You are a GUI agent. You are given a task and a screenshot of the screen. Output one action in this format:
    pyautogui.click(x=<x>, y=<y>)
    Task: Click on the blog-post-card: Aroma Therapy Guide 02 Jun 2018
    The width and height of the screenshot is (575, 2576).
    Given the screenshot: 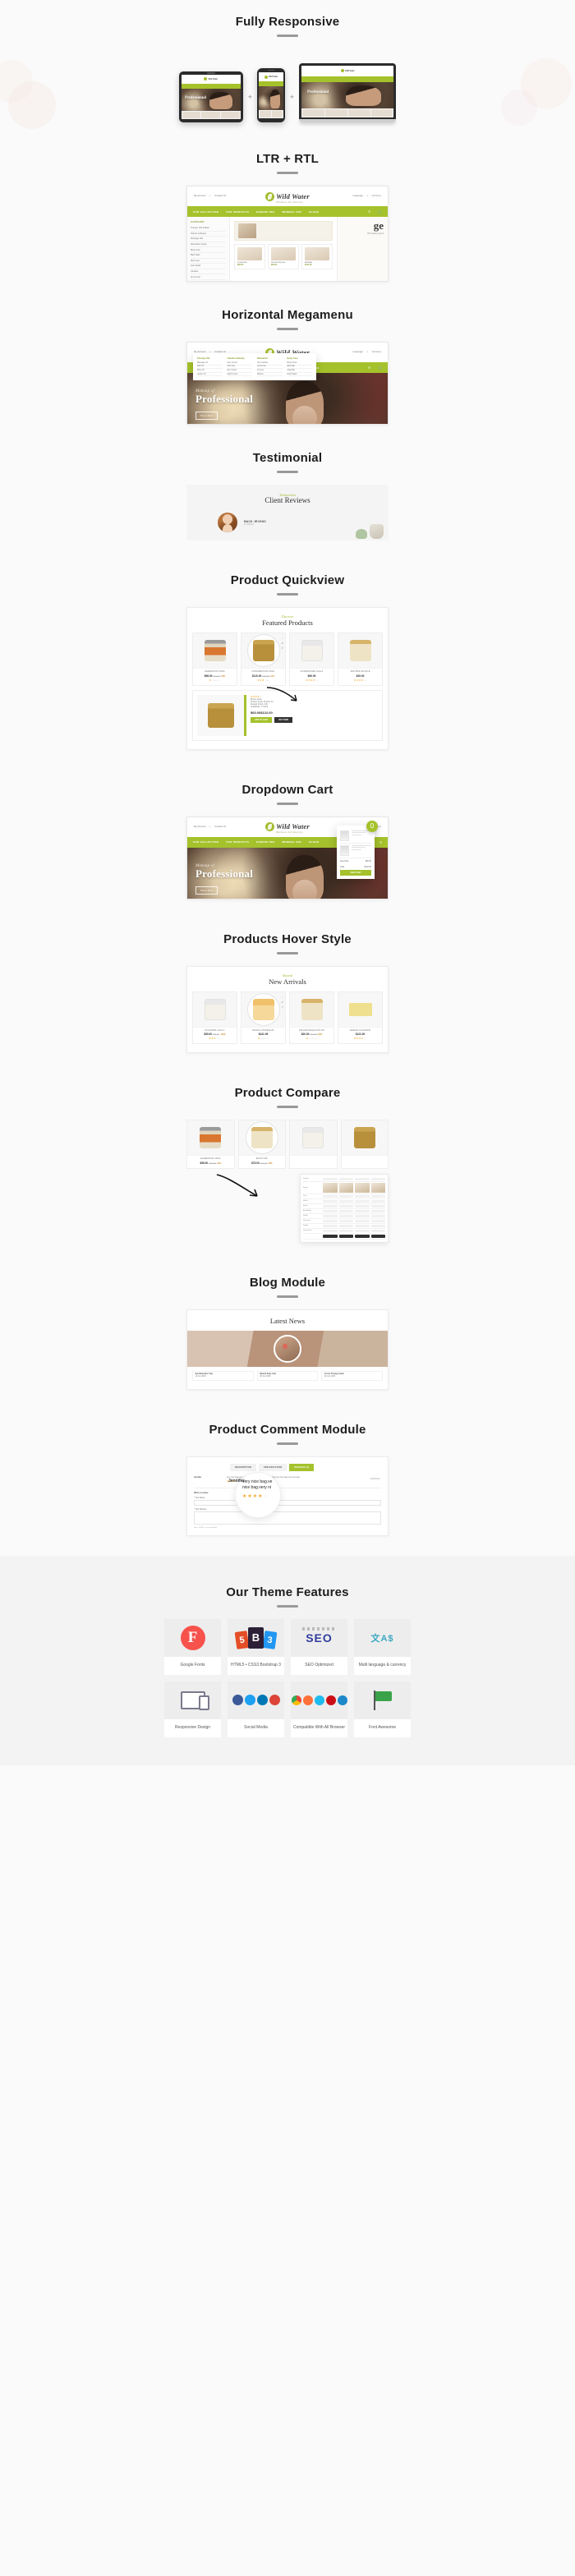 What is the action you would take?
    pyautogui.click(x=352, y=1375)
    